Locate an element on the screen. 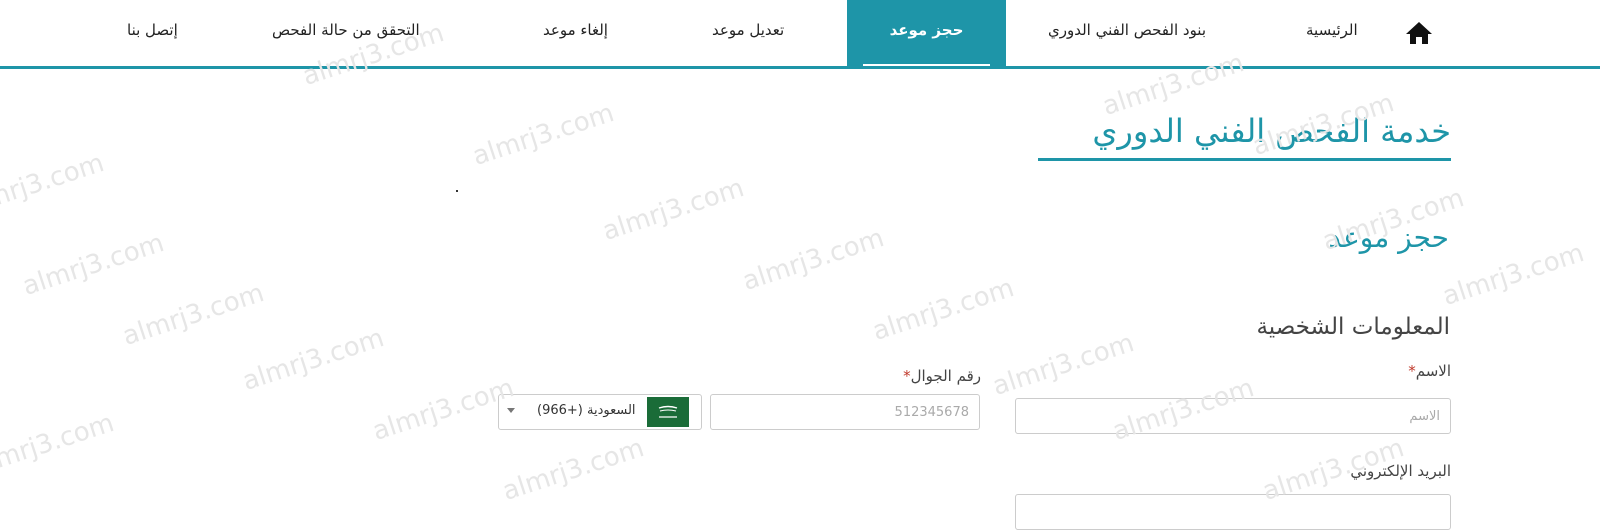 The width and height of the screenshot is (1600, 530). mobile-required-mark: * is located at coordinates (907, 376).